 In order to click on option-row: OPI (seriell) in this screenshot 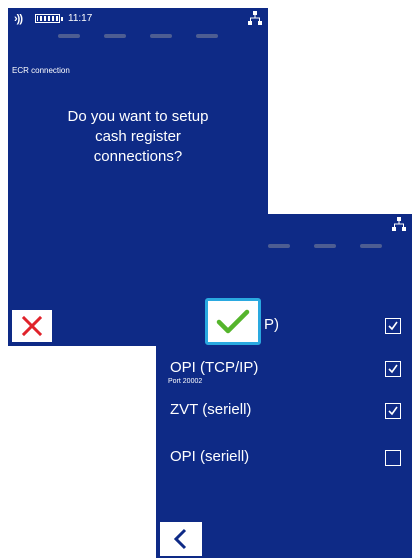, I will do `click(284, 456)`.